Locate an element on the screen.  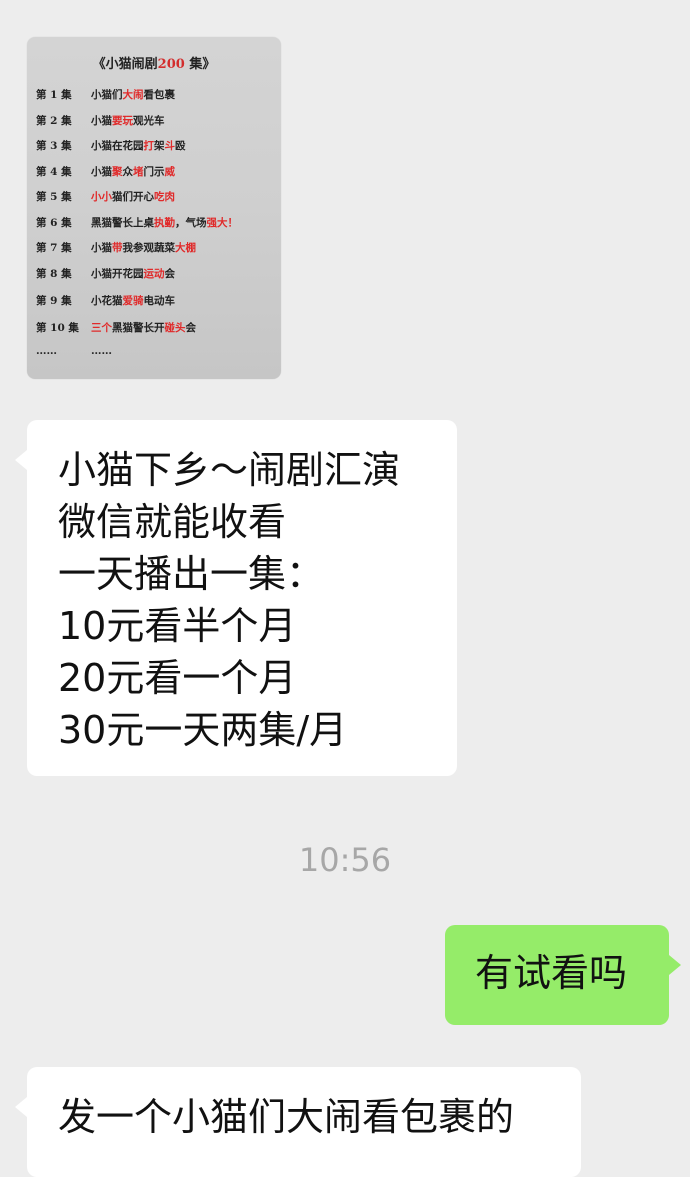
poster-title: 《小猫闹剧200 集》 is located at coordinates (154, 64).